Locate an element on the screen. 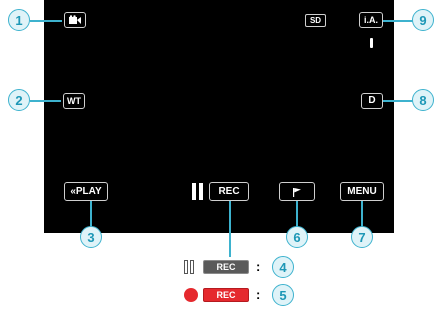 This screenshot has height=309, width=444. callout-9: 9 is located at coordinates (423, 20).